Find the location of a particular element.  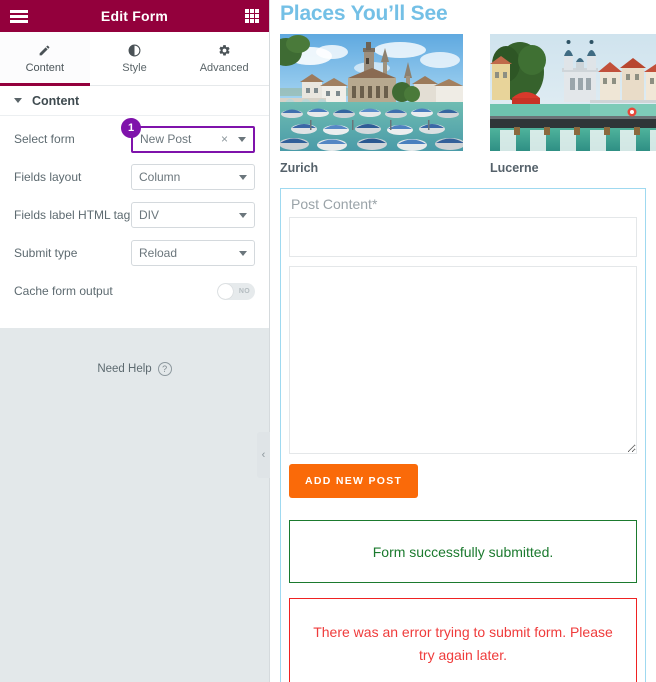

need-help-label: Need Help is located at coordinates (124, 369).